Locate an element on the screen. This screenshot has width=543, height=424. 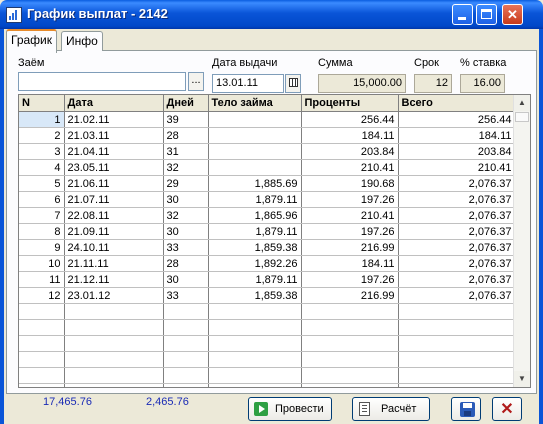
table-cell: 9 is located at coordinates (42, 247).